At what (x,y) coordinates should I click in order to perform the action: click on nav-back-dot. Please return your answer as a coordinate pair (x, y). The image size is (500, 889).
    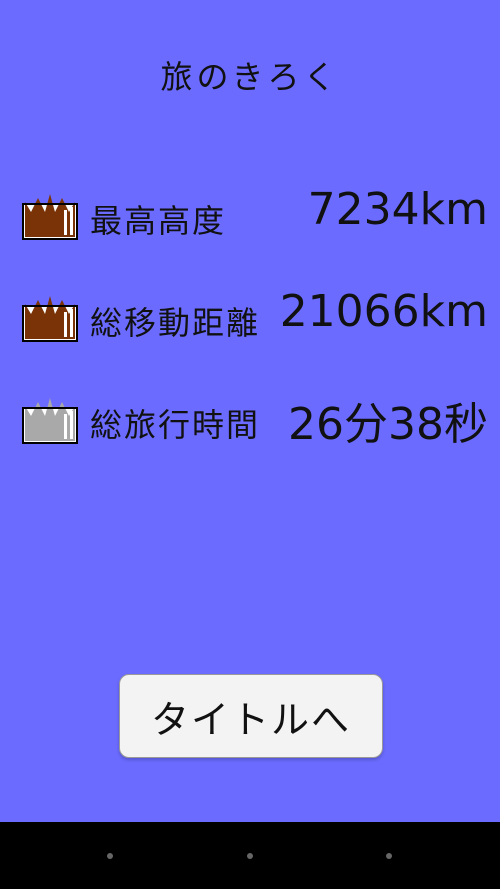
    Looking at the image, I should click on (110, 856).